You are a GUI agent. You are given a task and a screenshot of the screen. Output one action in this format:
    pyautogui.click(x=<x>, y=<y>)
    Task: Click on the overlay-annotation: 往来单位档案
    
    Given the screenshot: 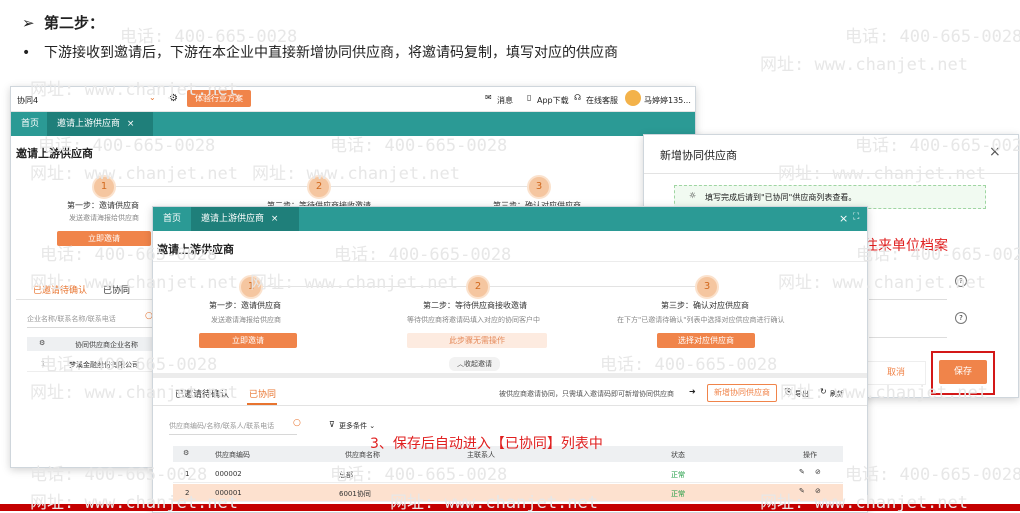 What is the action you would take?
    pyautogui.click(x=906, y=246)
    